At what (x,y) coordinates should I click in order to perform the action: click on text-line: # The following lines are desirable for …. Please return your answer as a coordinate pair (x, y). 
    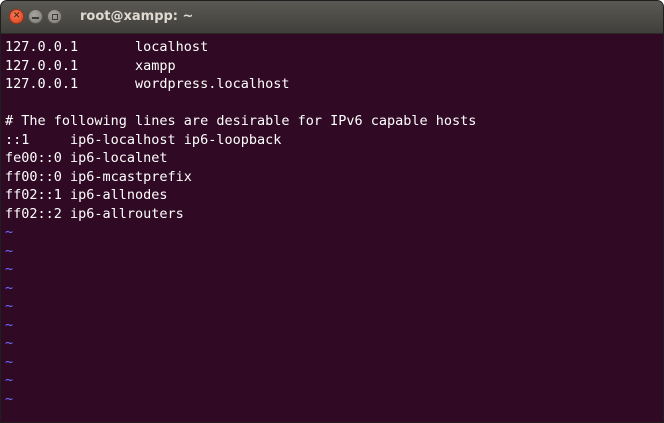
    Looking at the image, I should click on (241, 121).